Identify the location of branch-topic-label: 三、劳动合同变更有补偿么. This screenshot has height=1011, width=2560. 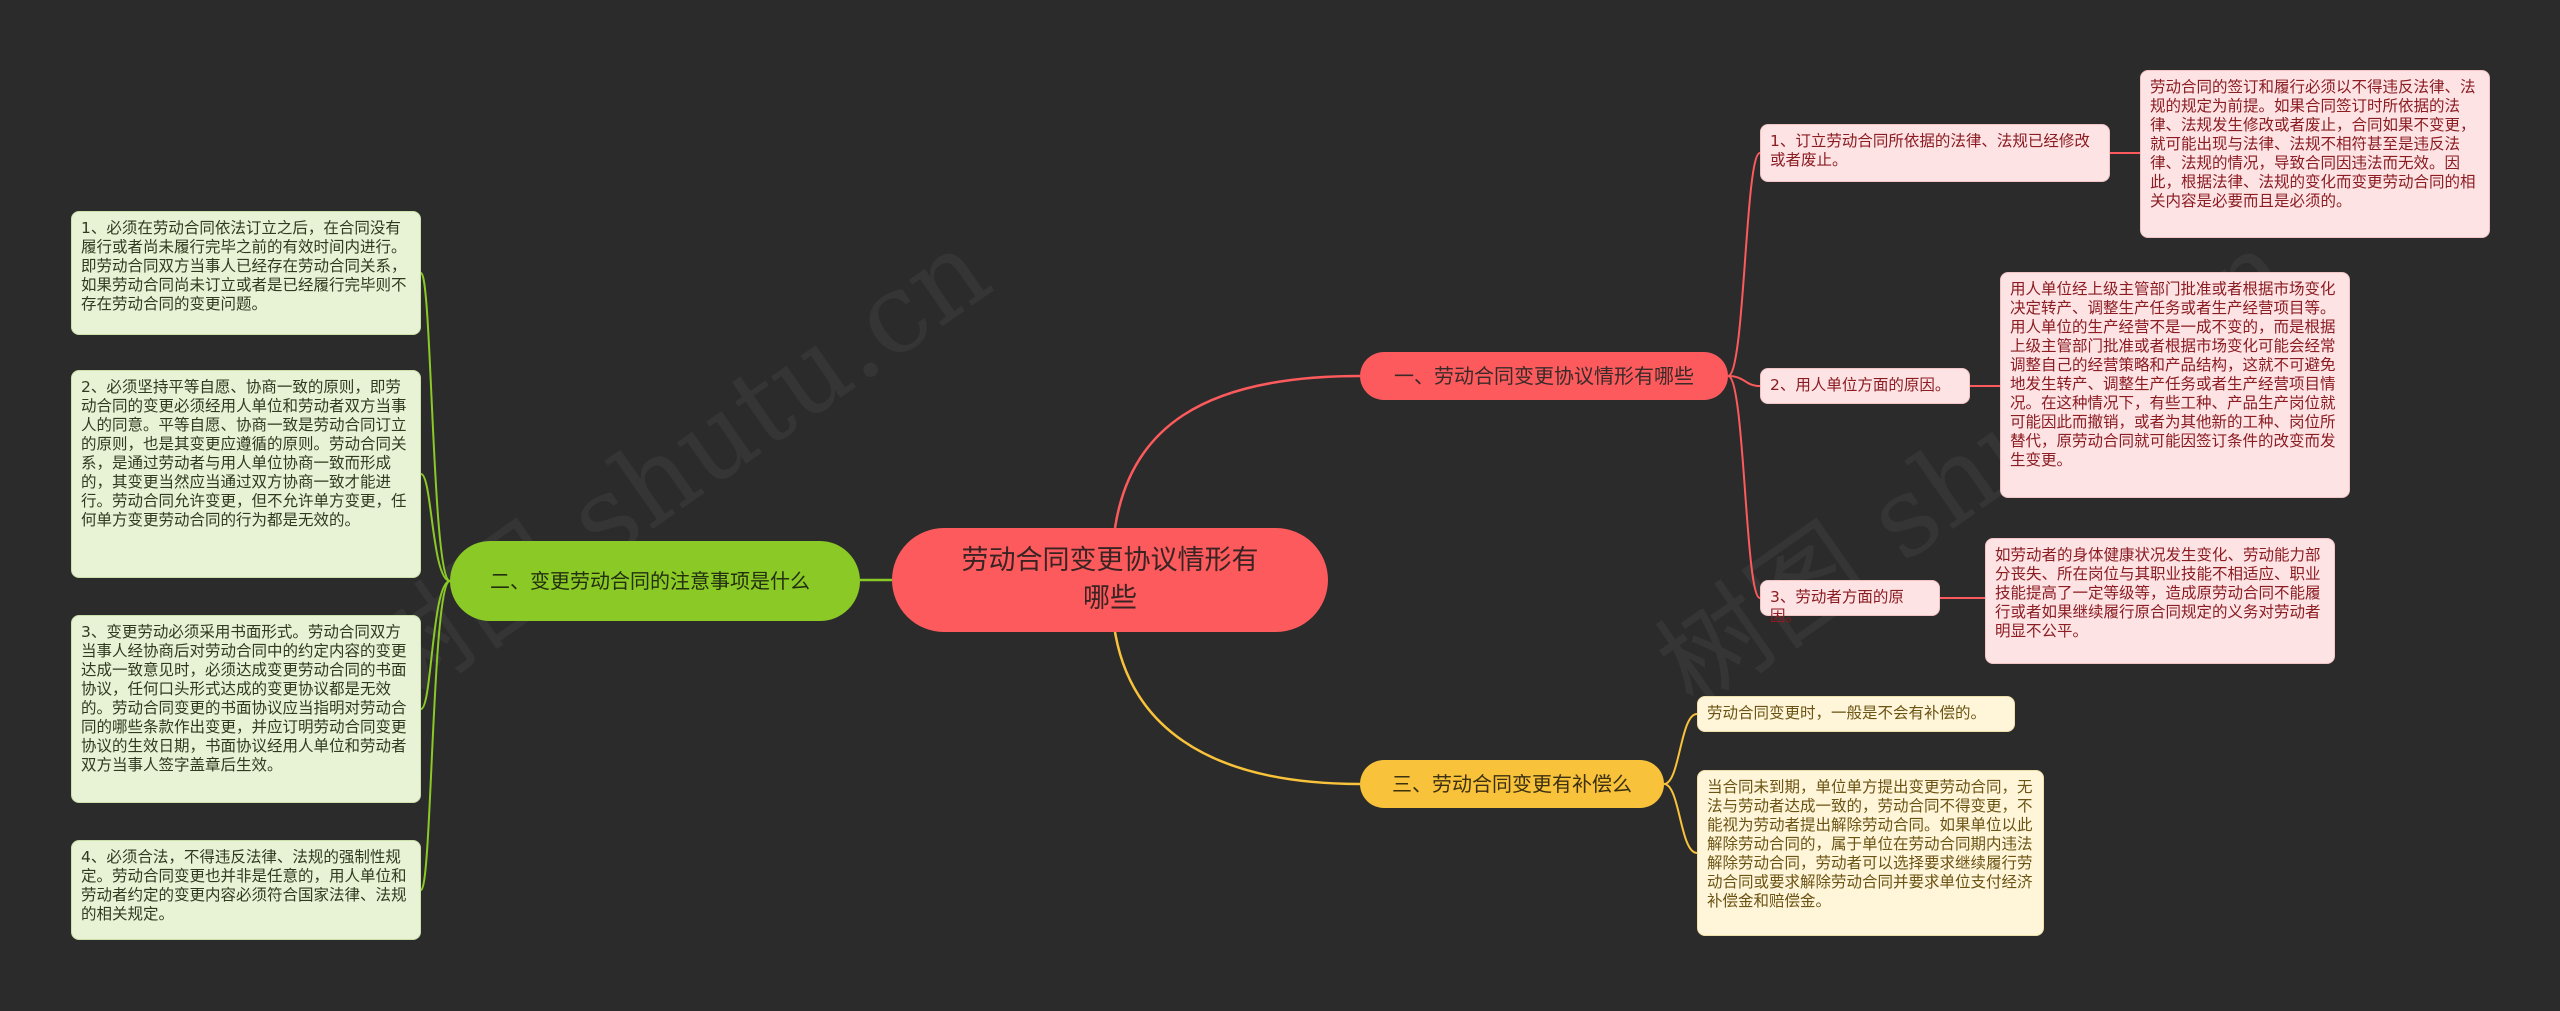
(1512, 784).